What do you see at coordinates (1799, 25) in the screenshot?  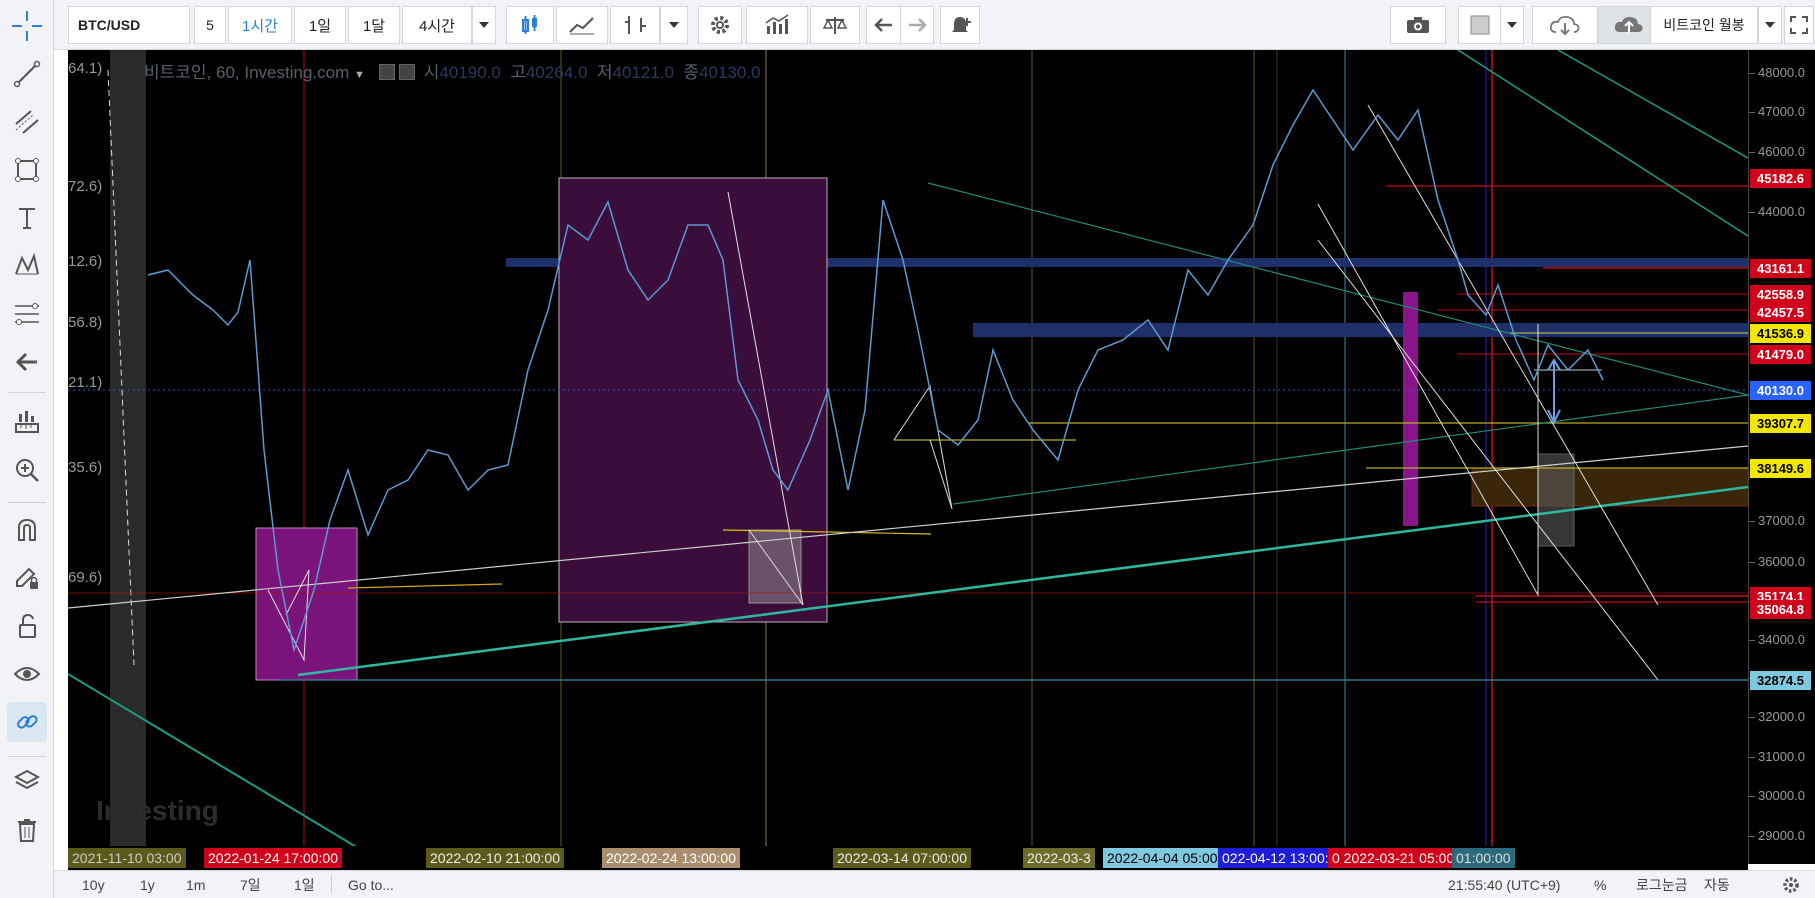 I see `fullscreen-button` at bounding box center [1799, 25].